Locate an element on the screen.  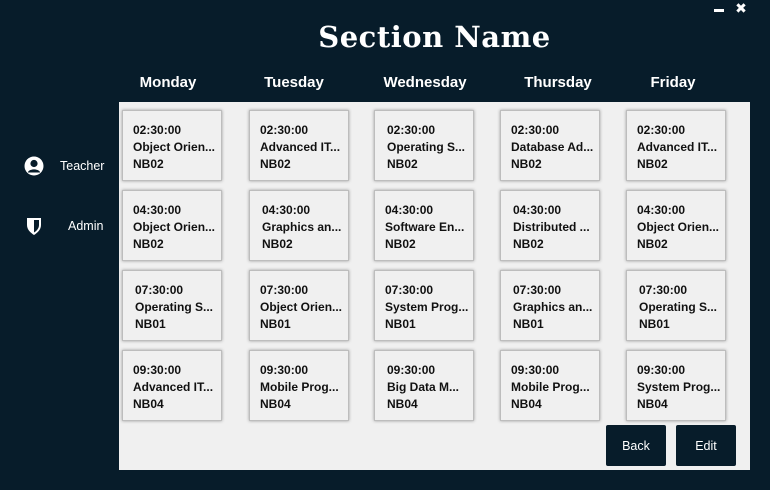
schedule-card: 09:30:00 System Prog... NB04 is located at coordinates (676, 385).